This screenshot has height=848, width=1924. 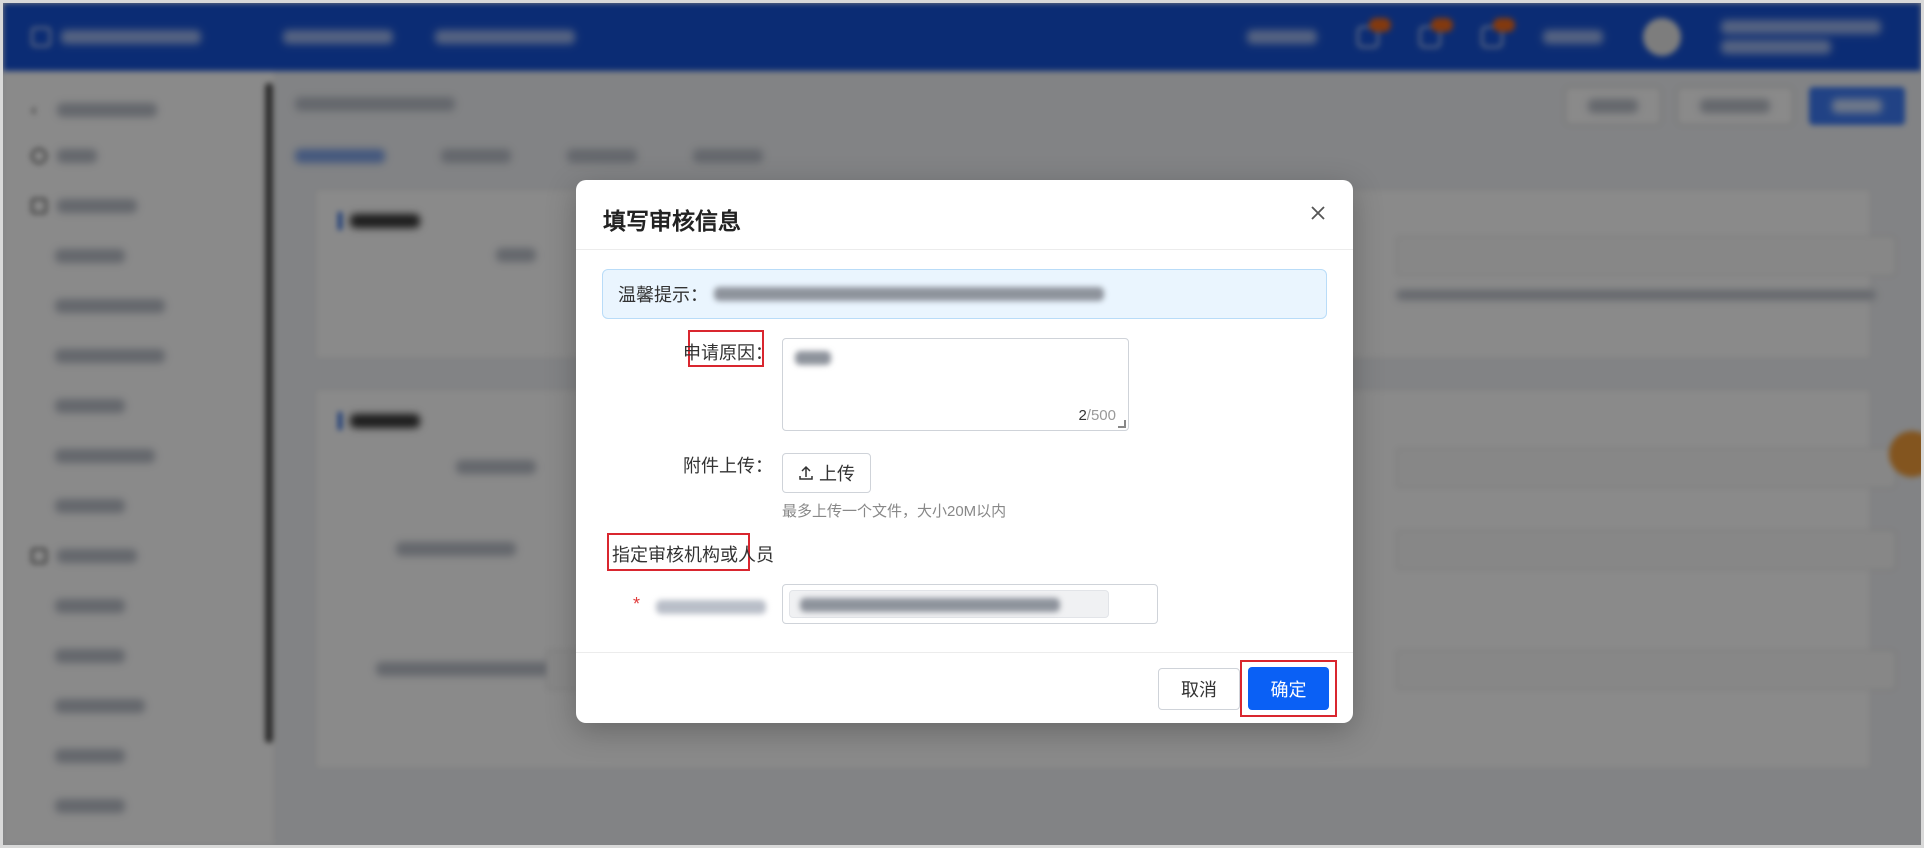 I want to click on upload-icon, so click(x=806, y=472).